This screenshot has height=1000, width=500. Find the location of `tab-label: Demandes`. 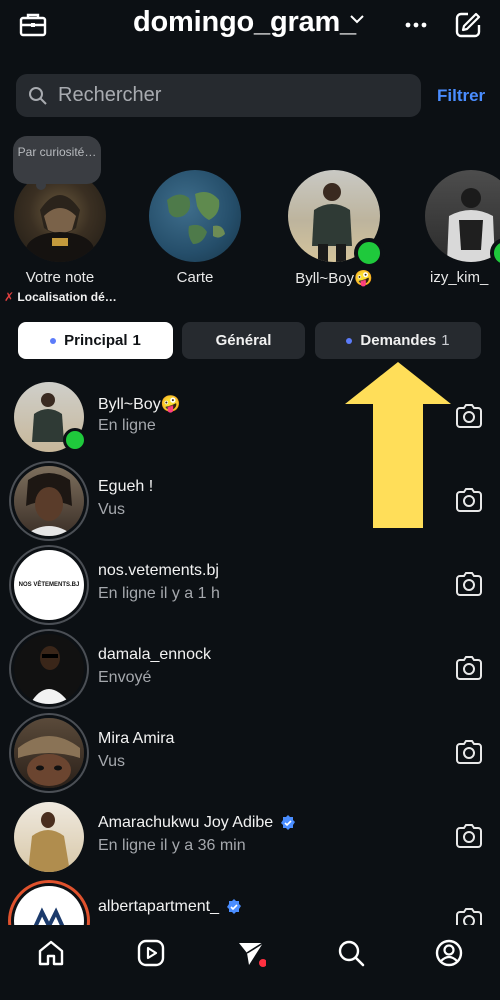

tab-label: Demandes is located at coordinates (398, 340).